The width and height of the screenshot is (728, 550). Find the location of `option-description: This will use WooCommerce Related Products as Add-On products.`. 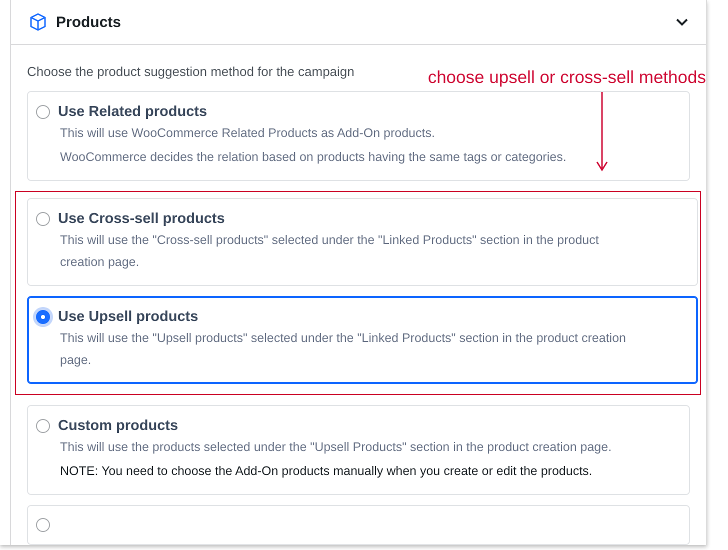

option-description: This will use WooCommerce Related Products as Add-On products. is located at coordinates (248, 133).